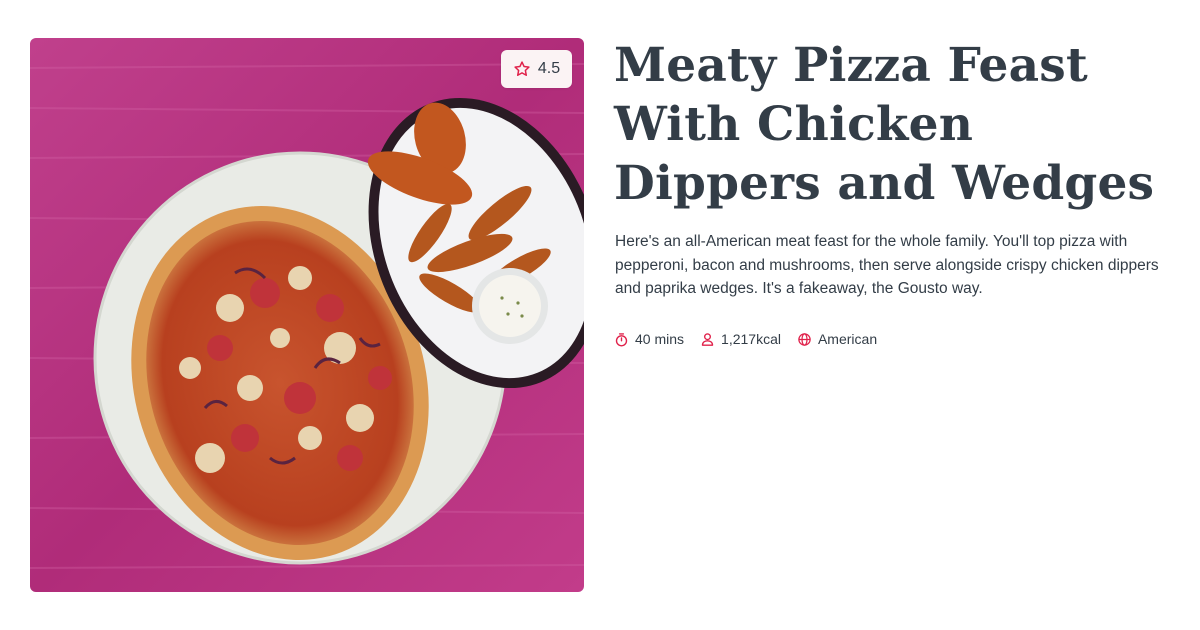 The height and width of the screenshot is (630, 1200). I want to click on star-icon, so click(522, 68).